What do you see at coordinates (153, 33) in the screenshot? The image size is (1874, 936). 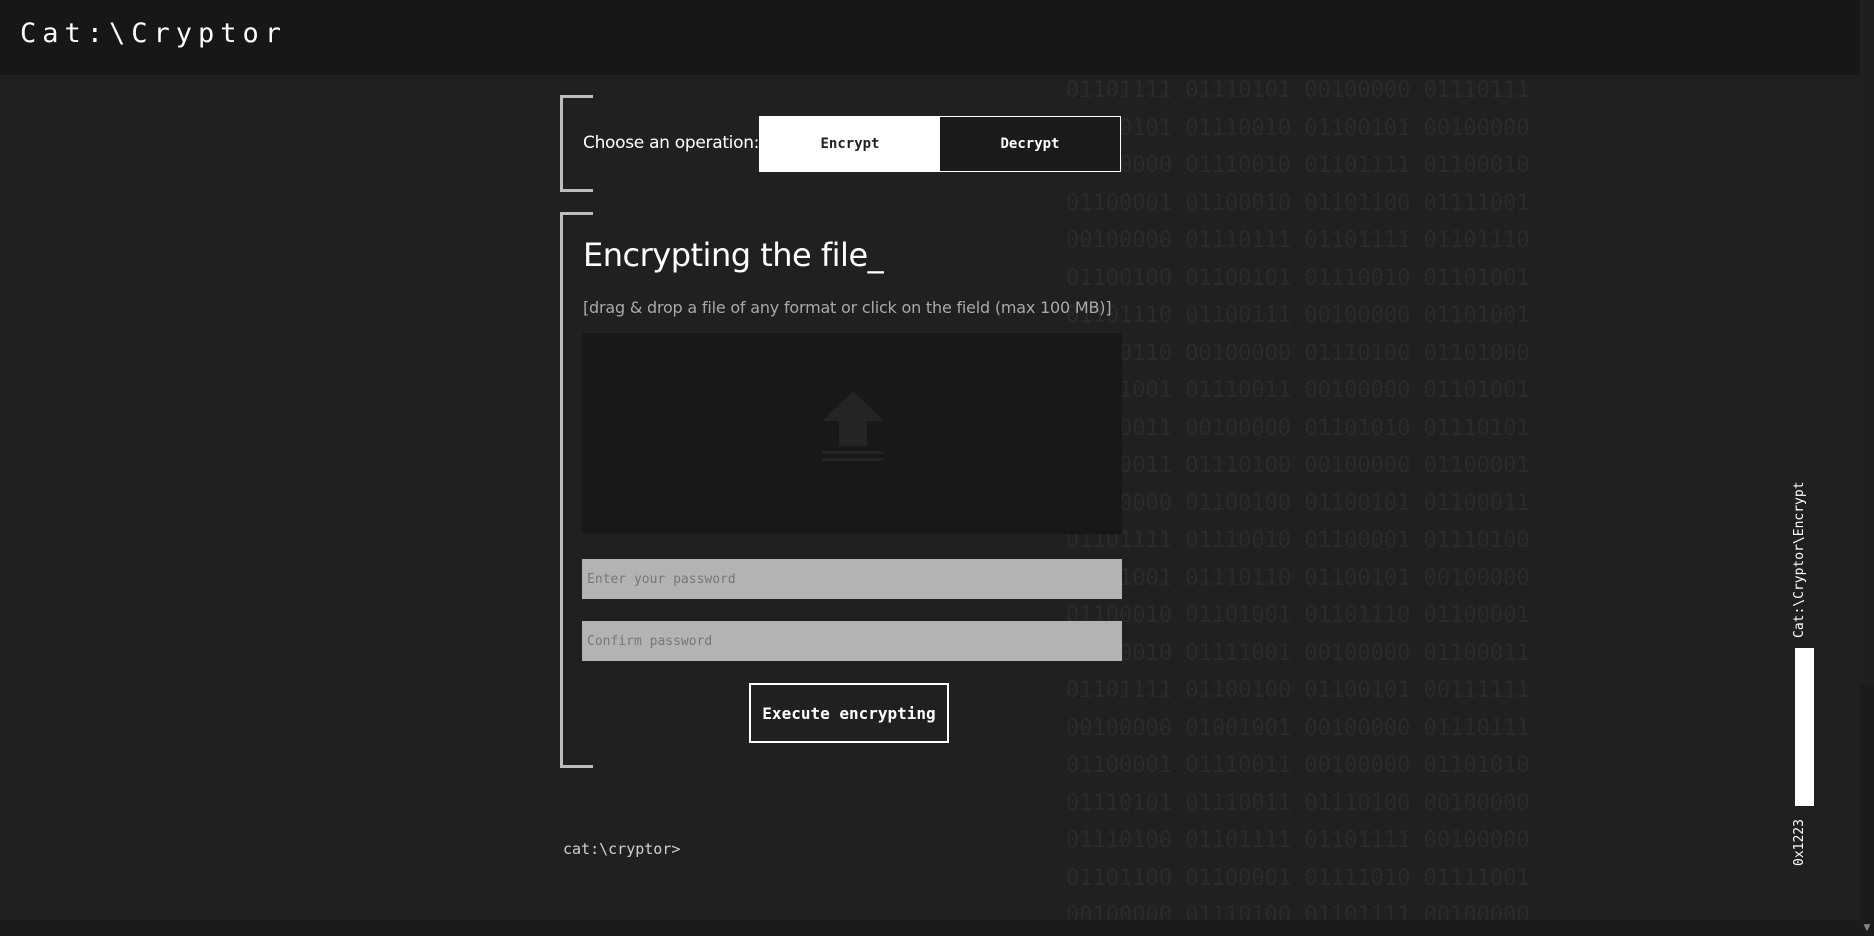 I see `app-logo: Cat:\Cryptor` at bounding box center [153, 33].